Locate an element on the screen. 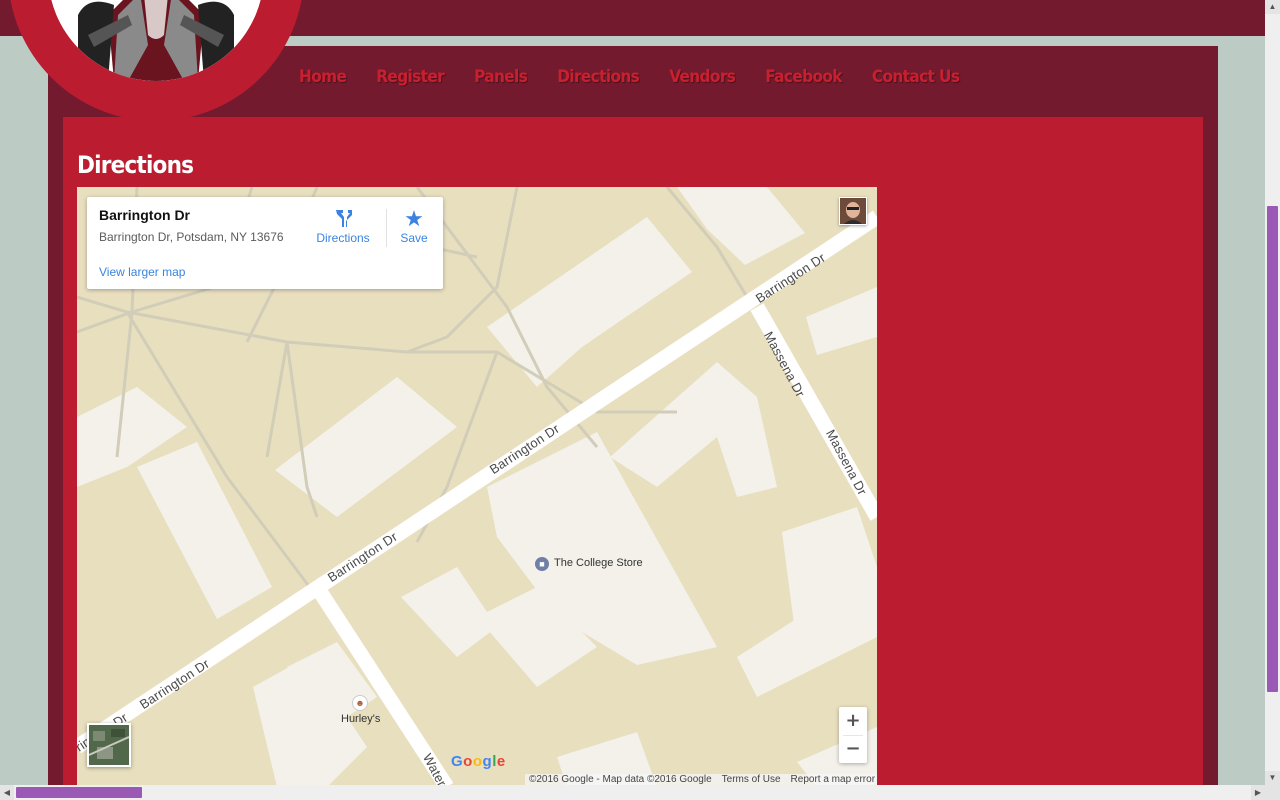 The width and height of the screenshot is (1280, 800). nav-contact-us: Contact Us is located at coordinates (915, 78).